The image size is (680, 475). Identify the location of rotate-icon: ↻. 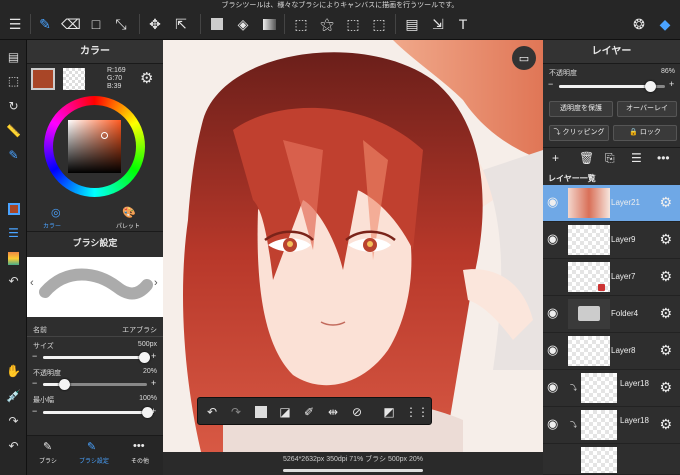
(13, 106).